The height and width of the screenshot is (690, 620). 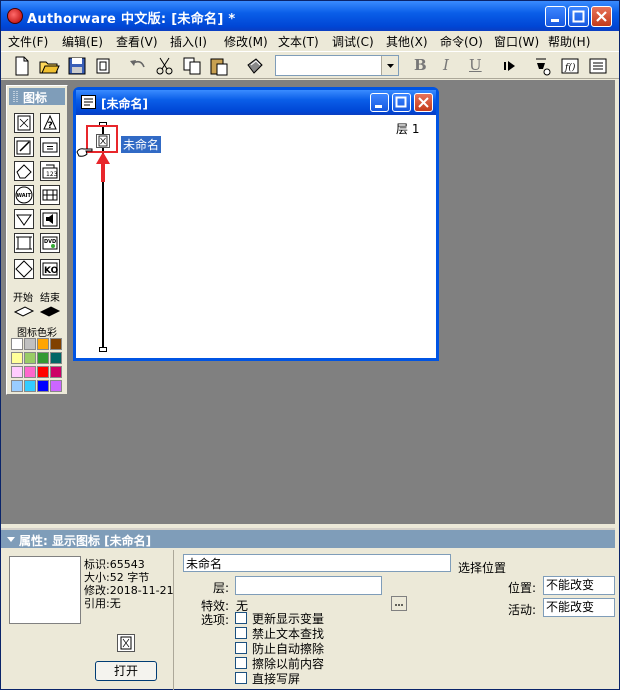 I want to click on sound-icon-tool, so click(x=50, y=219).